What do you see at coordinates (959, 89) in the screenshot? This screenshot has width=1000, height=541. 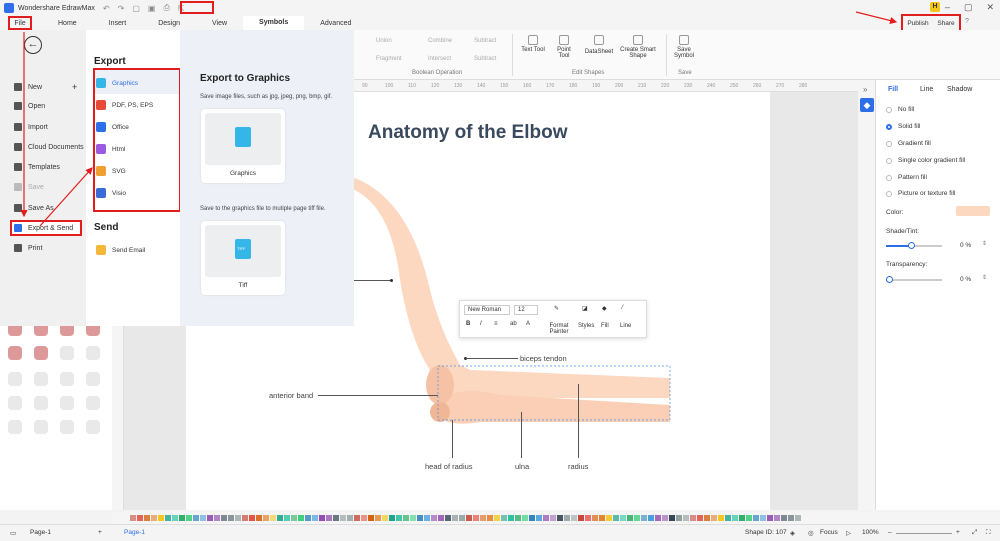 I see `tab-shadow: Shadow` at bounding box center [959, 89].